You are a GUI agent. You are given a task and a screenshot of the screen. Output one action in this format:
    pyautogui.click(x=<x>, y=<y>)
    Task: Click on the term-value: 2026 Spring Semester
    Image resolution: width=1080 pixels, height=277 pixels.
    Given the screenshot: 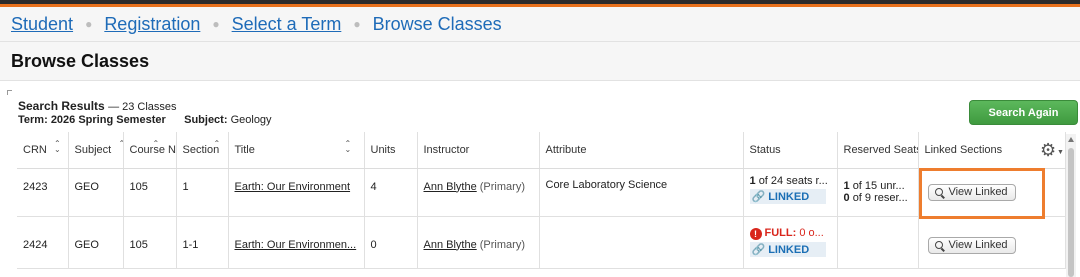 What is the action you would take?
    pyautogui.click(x=108, y=120)
    